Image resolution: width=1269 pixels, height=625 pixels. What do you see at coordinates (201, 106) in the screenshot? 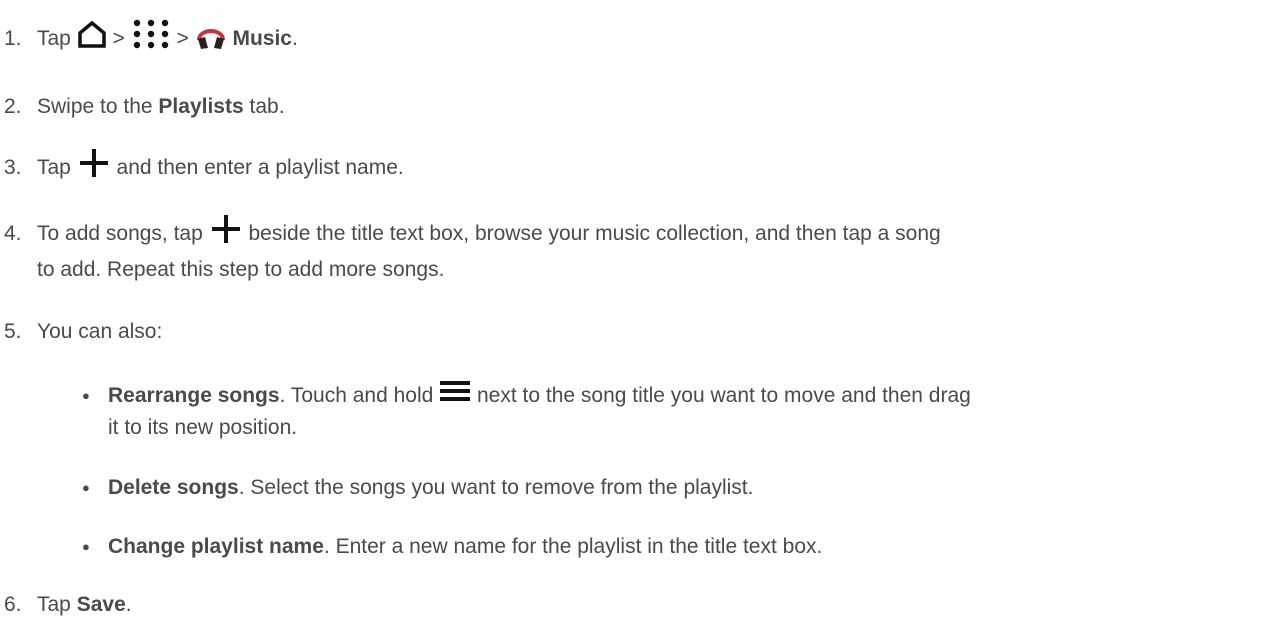
I see `tab-name: Playlists` at bounding box center [201, 106].